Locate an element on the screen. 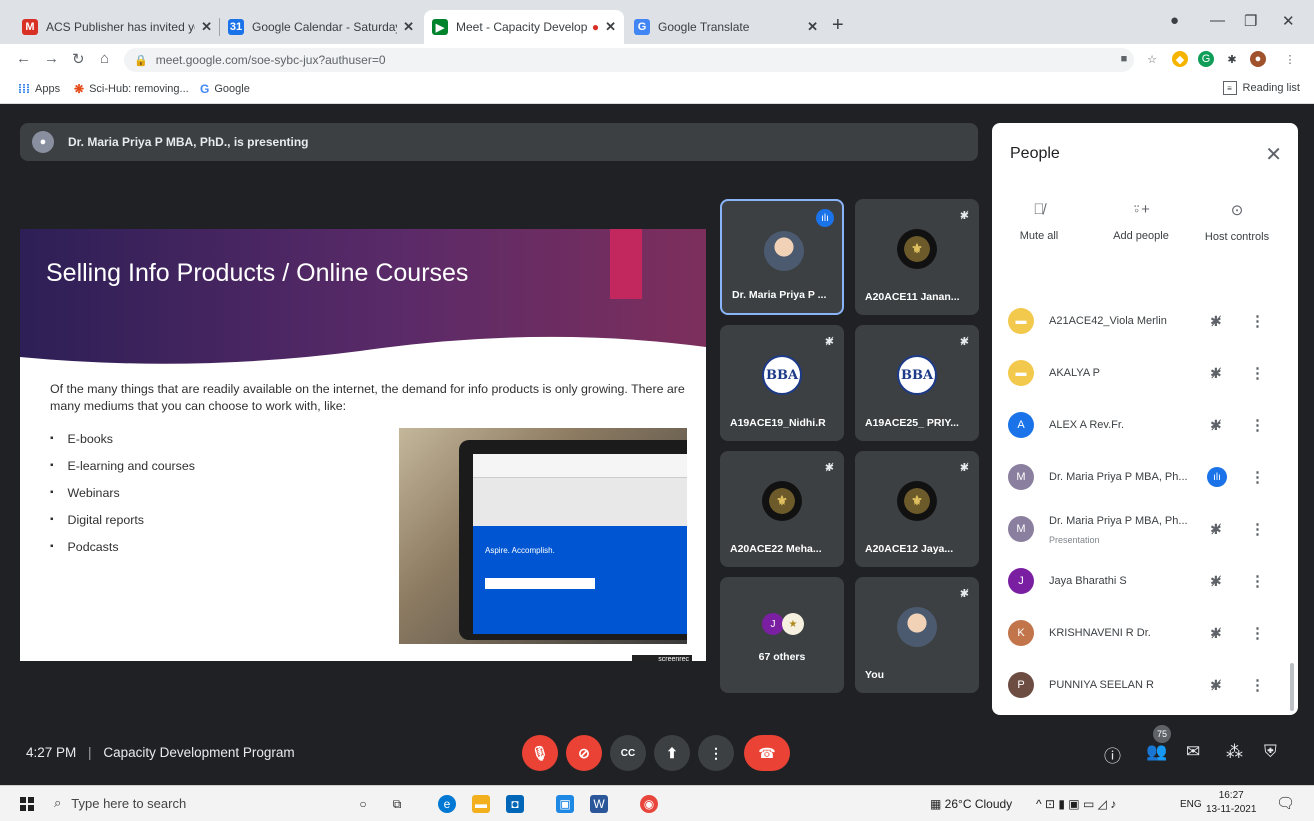 The image size is (1314, 821). notification-icon: 🗨 is located at coordinates (1285, 803).